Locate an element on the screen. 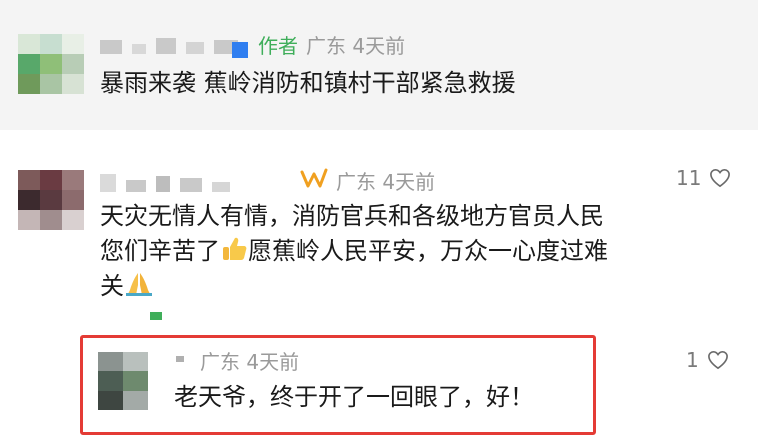  like-button: 1 is located at coordinates (707, 360).